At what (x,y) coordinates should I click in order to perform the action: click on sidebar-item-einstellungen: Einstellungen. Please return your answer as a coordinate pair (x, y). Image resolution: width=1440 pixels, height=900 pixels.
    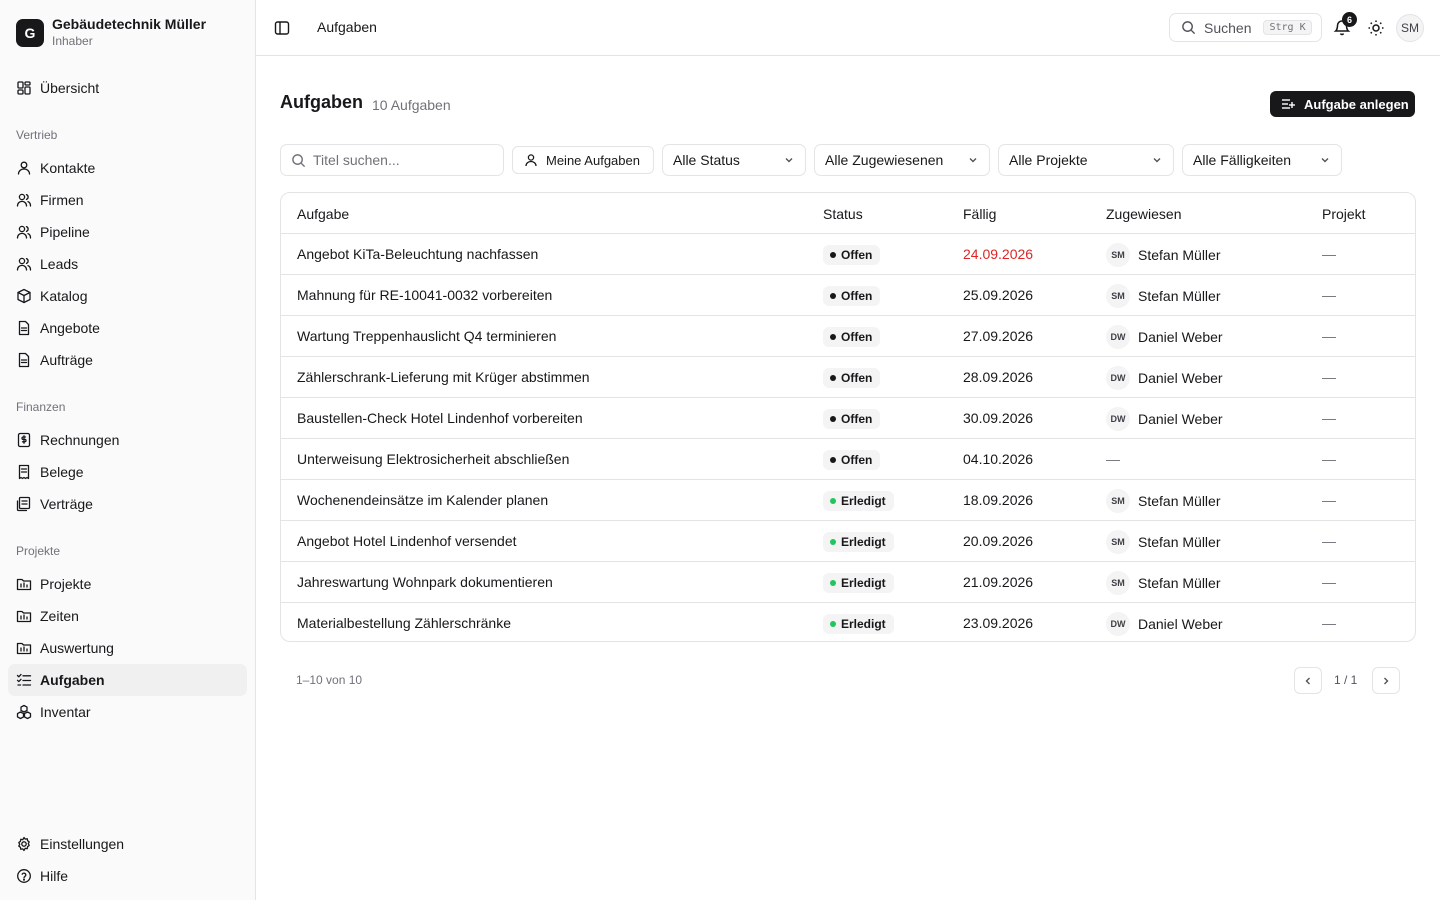
    Looking at the image, I should click on (127, 844).